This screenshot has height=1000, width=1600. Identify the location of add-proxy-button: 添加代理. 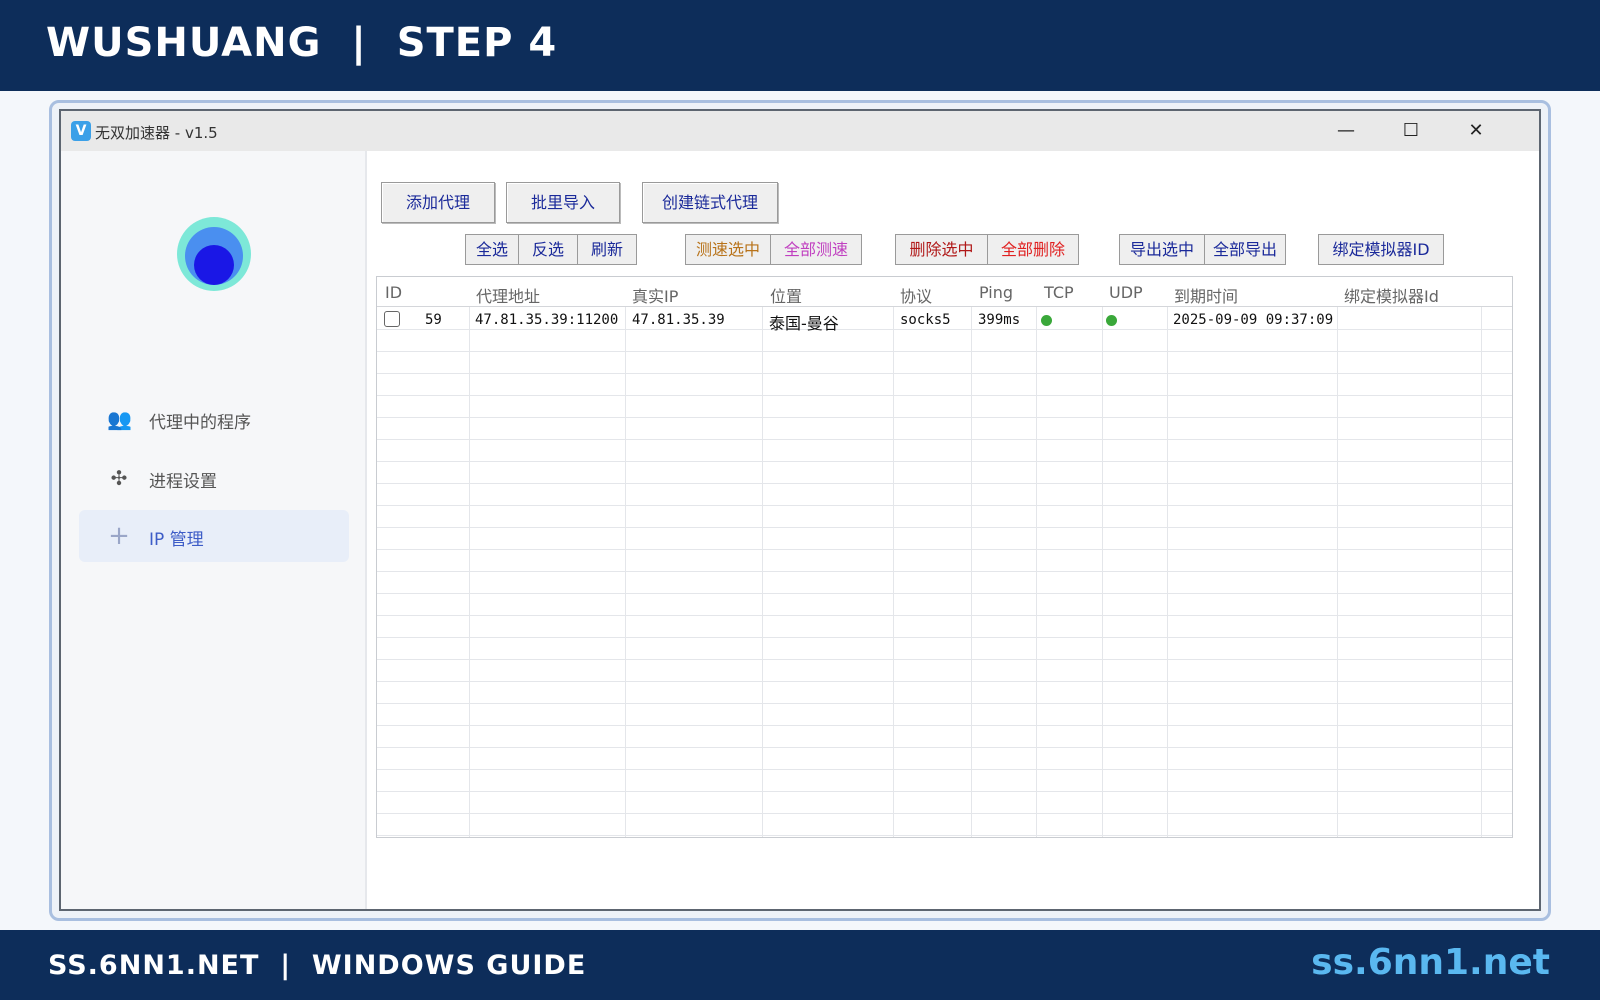
(438, 202).